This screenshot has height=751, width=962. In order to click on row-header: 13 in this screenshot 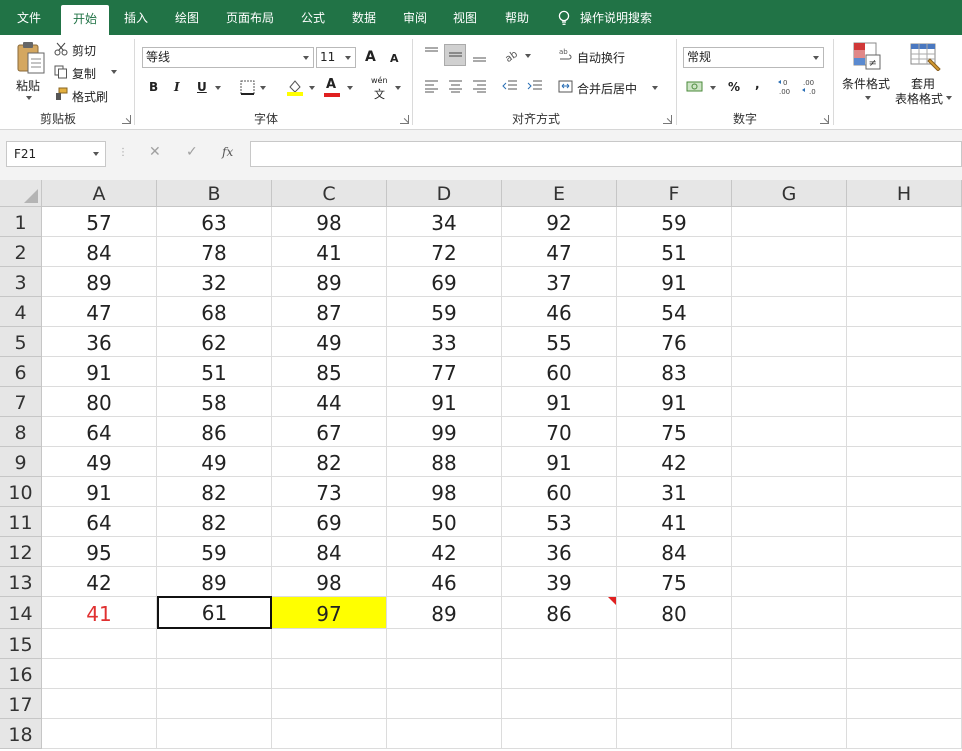, I will do `click(21, 582)`.